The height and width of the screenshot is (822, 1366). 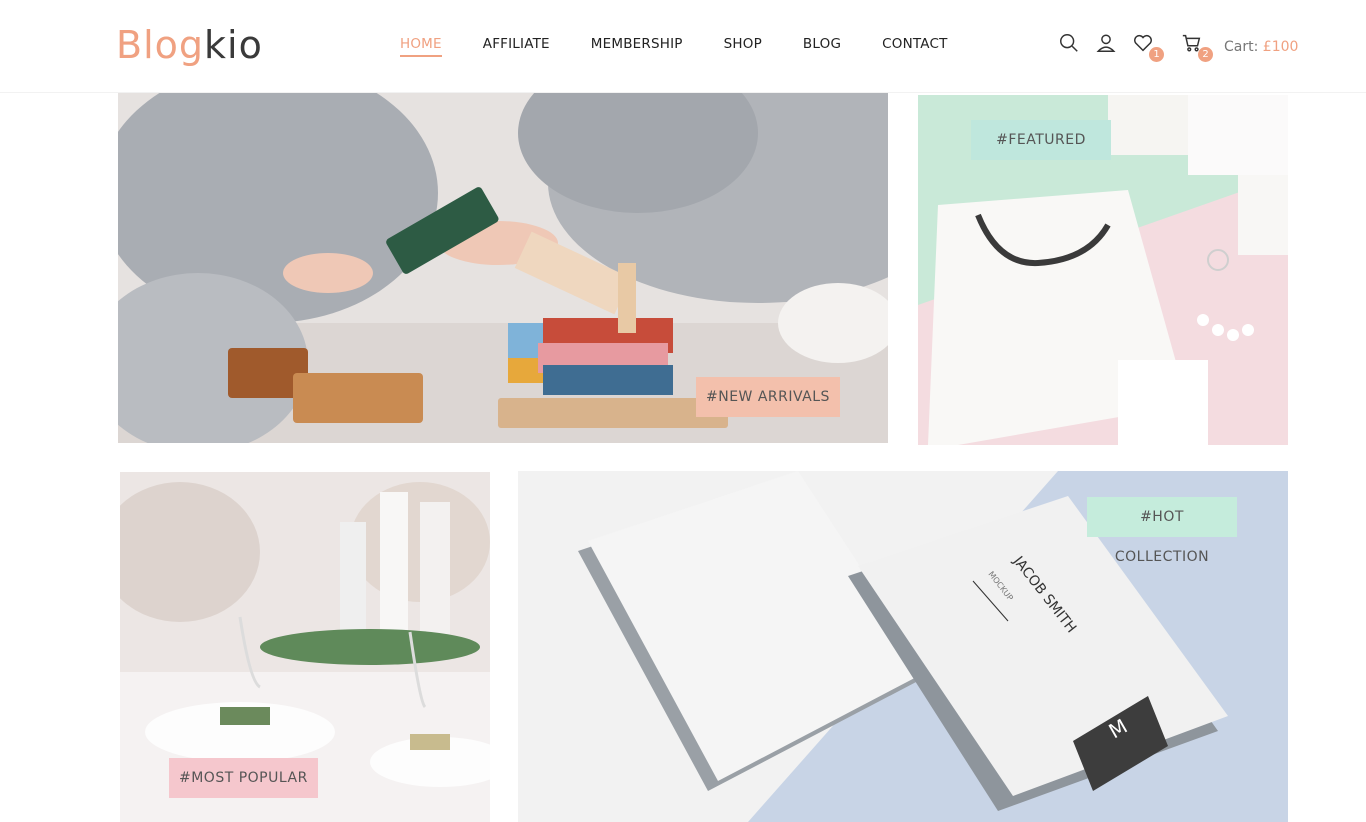 I want to click on tag-featured: #FEATURED, so click(x=1041, y=140).